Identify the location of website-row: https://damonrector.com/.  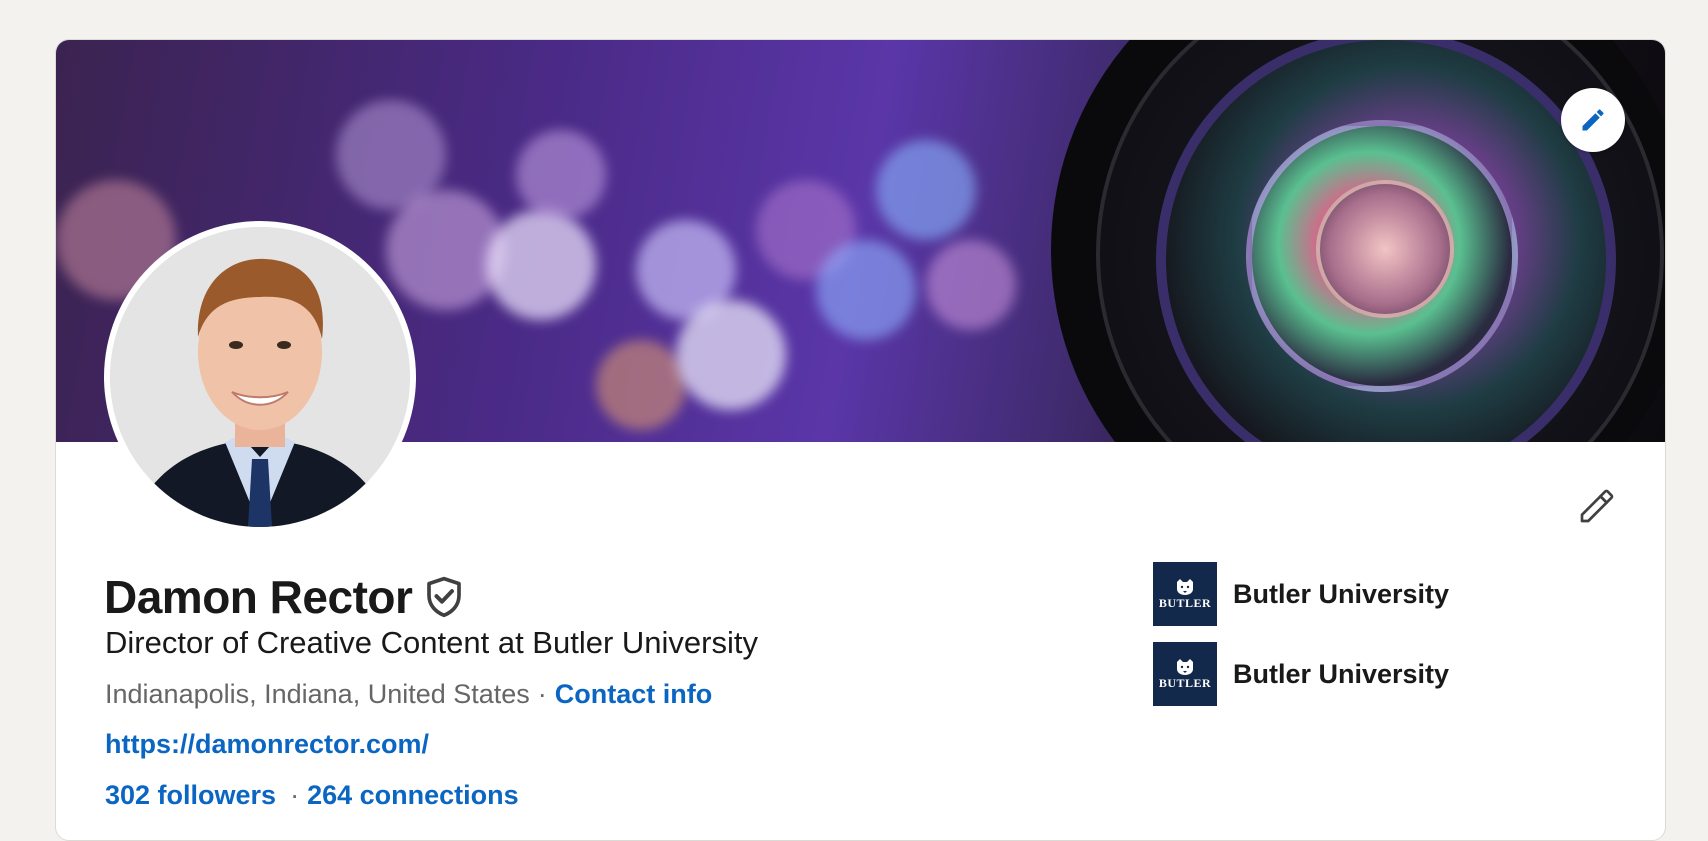
(267, 744).